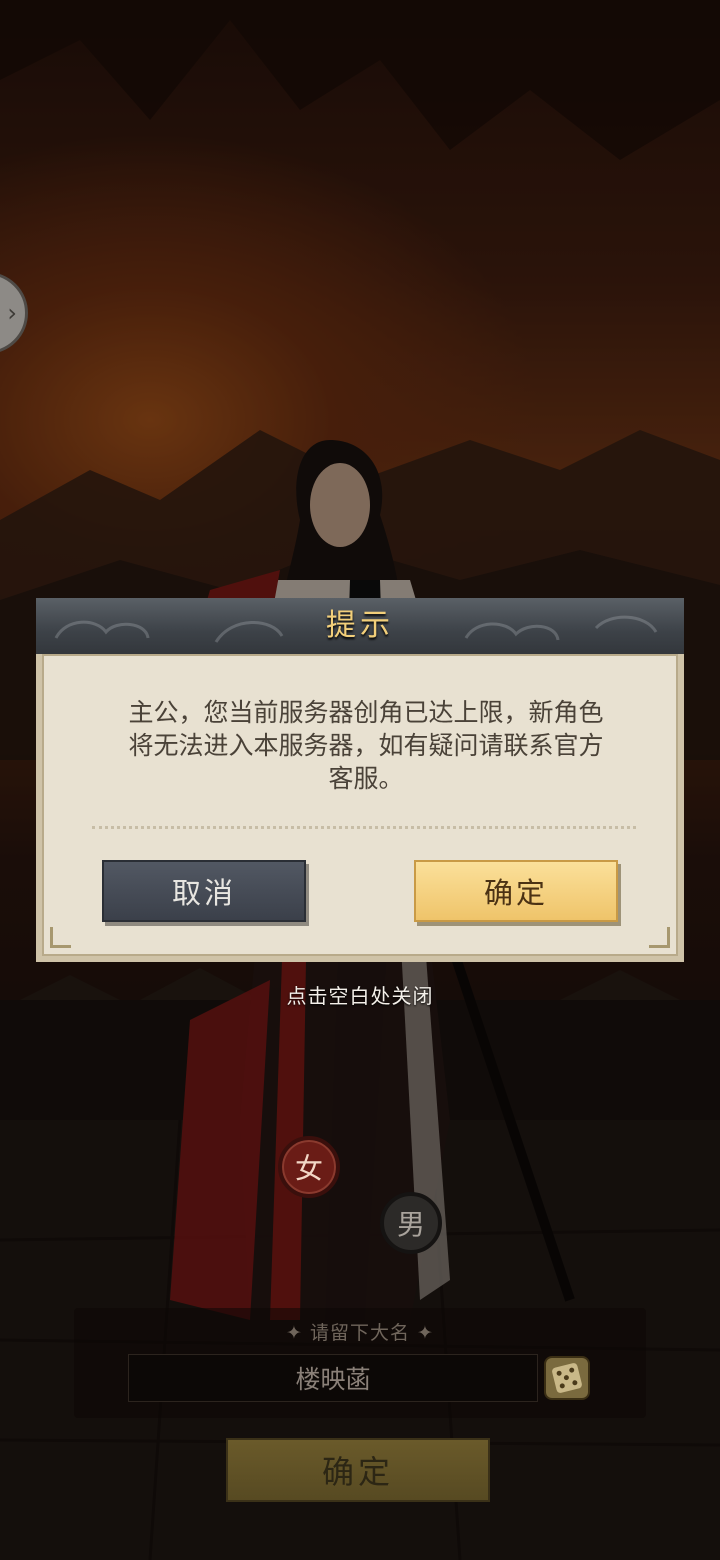 The width and height of the screenshot is (720, 1560). I want to click on create-character-confirm-label: 确定, so click(357, 1472).